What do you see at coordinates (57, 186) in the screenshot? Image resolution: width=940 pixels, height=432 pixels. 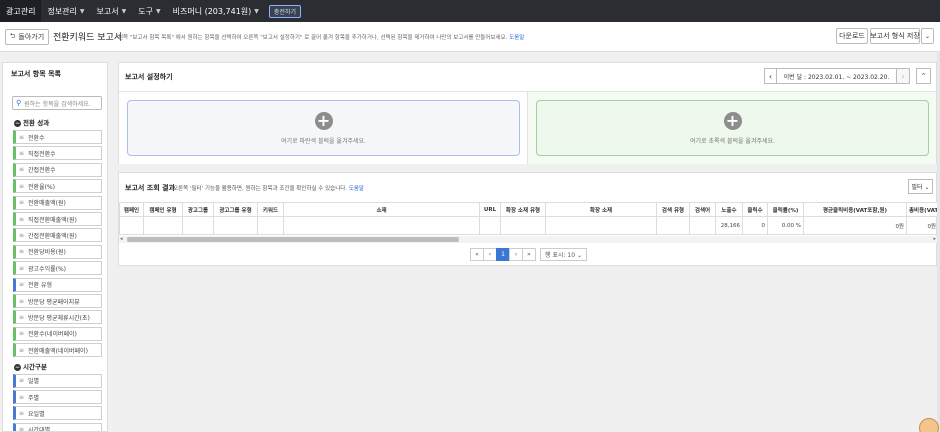 I see `sidebar-item: ≡ 전환율(%)` at bounding box center [57, 186].